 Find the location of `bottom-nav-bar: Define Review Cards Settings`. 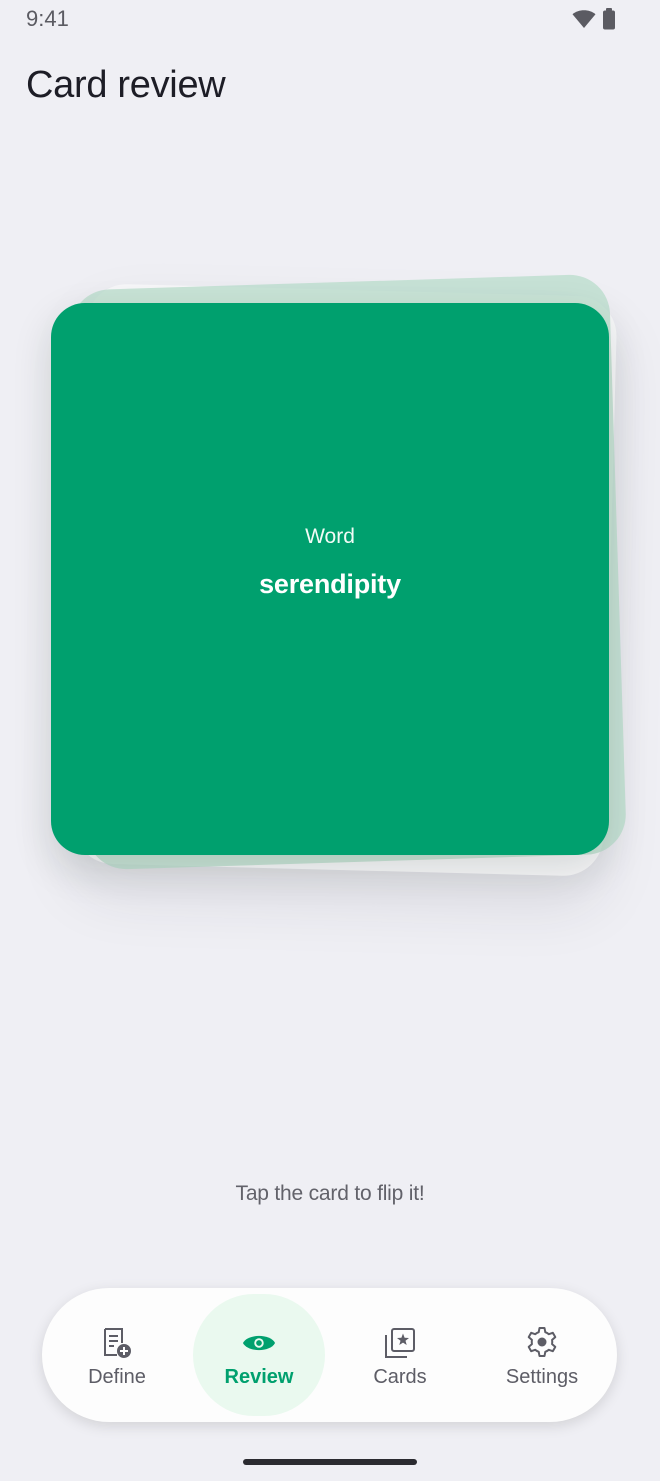

bottom-nav-bar: Define Review Cards Settings is located at coordinates (329, 1355).